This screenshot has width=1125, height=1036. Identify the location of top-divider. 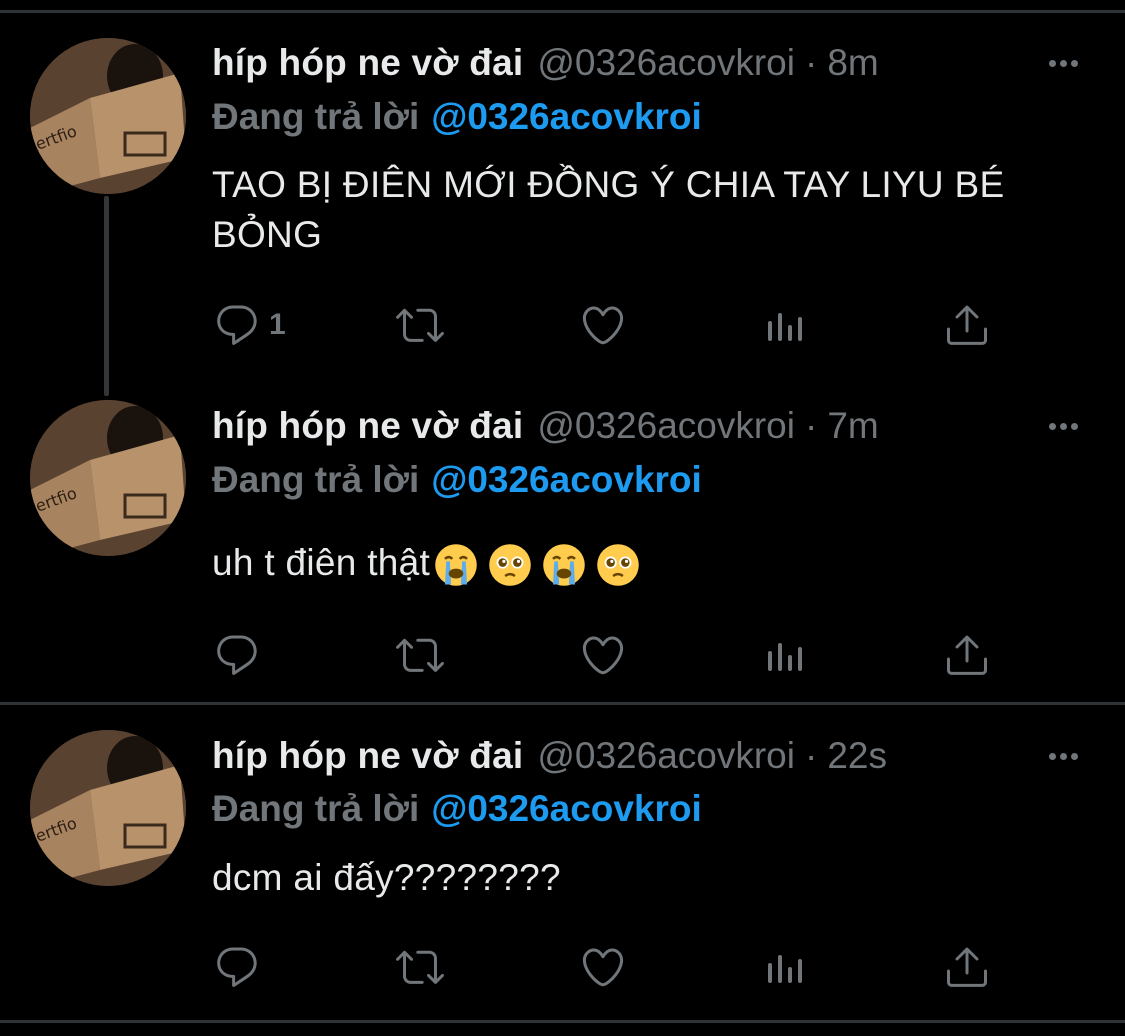
(562, 11).